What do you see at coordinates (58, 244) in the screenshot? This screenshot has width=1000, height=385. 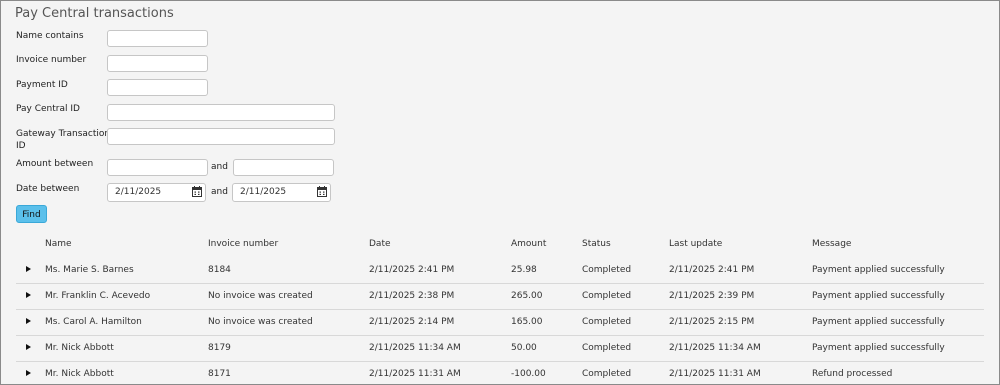 I see `column-header-name: Name` at bounding box center [58, 244].